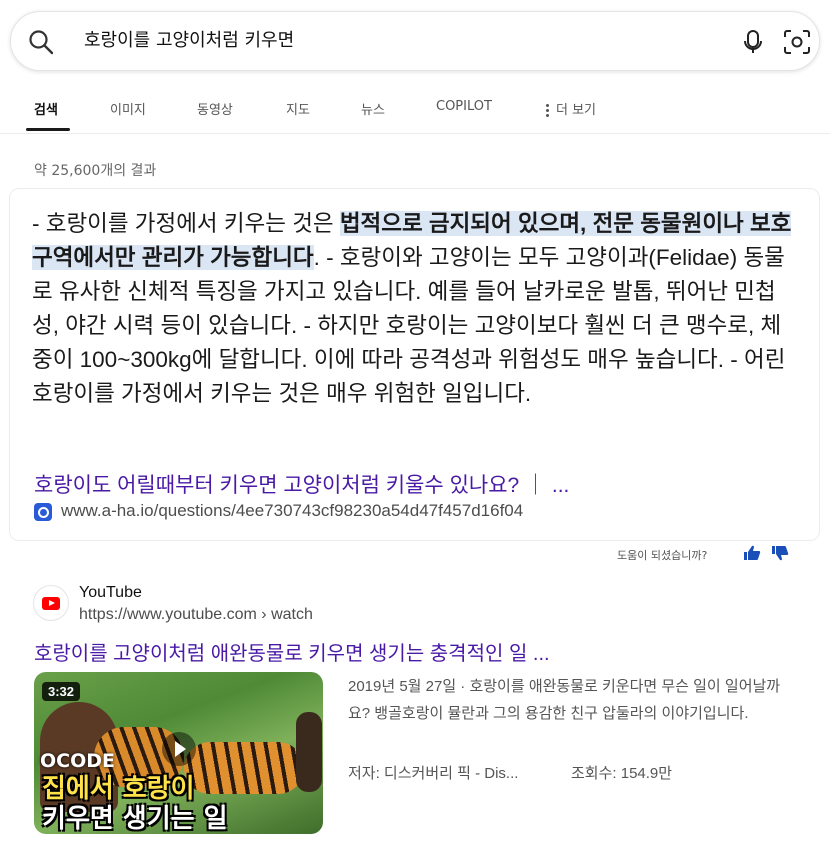 The image size is (830, 843). Describe the element at coordinates (797, 42) in the screenshot. I see `visual-search-icon` at that location.